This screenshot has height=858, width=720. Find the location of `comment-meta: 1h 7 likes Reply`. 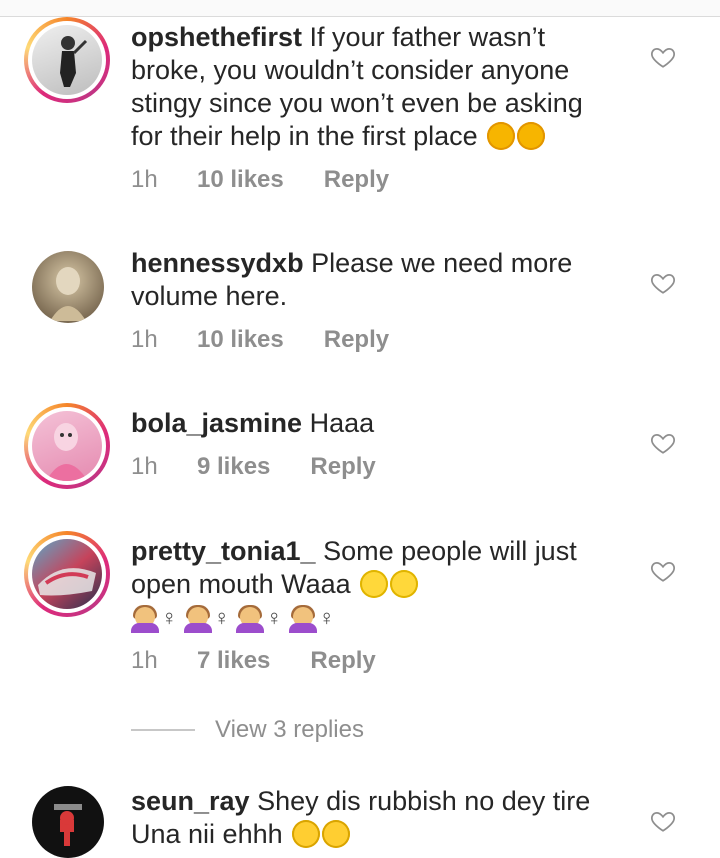

comment-meta: 1h 7 likes Reply is located at coordinates (253, 661).